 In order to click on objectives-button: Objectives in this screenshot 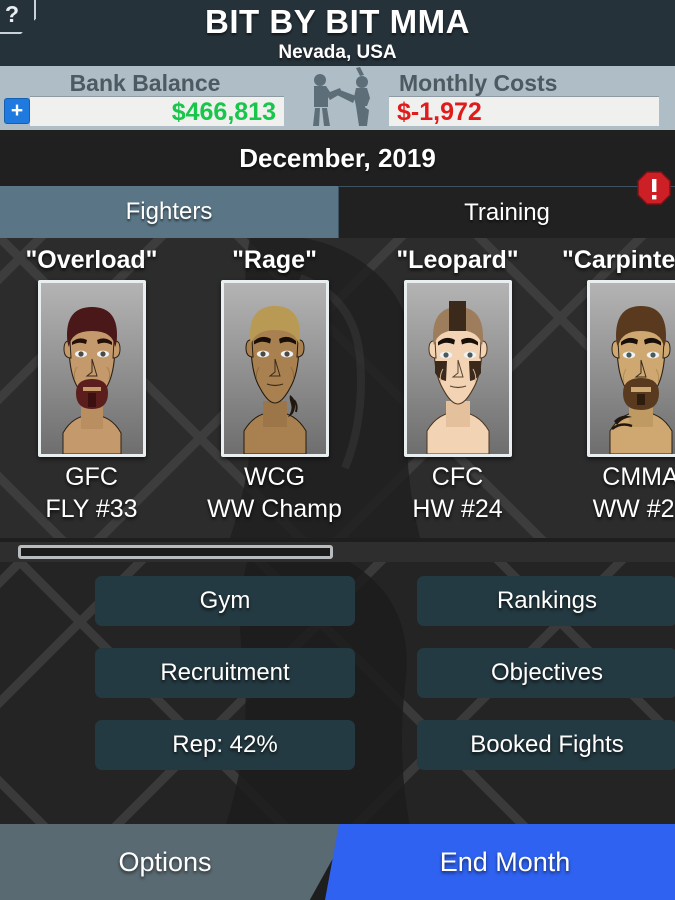, I will do `click(546, 673)`.